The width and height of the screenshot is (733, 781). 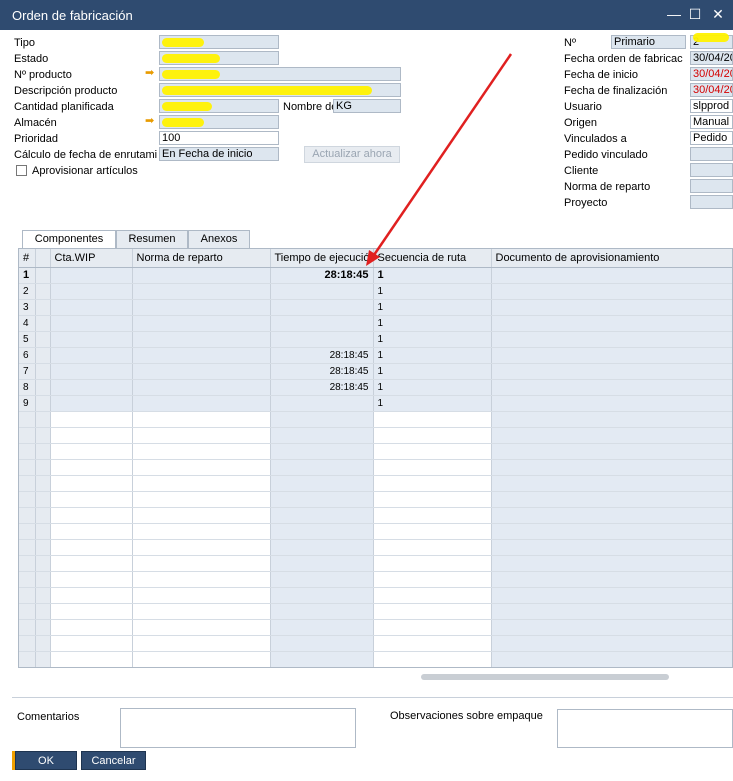 I want to click on fecha-orden-field: 30/04/20, so click(x=711, y=58).